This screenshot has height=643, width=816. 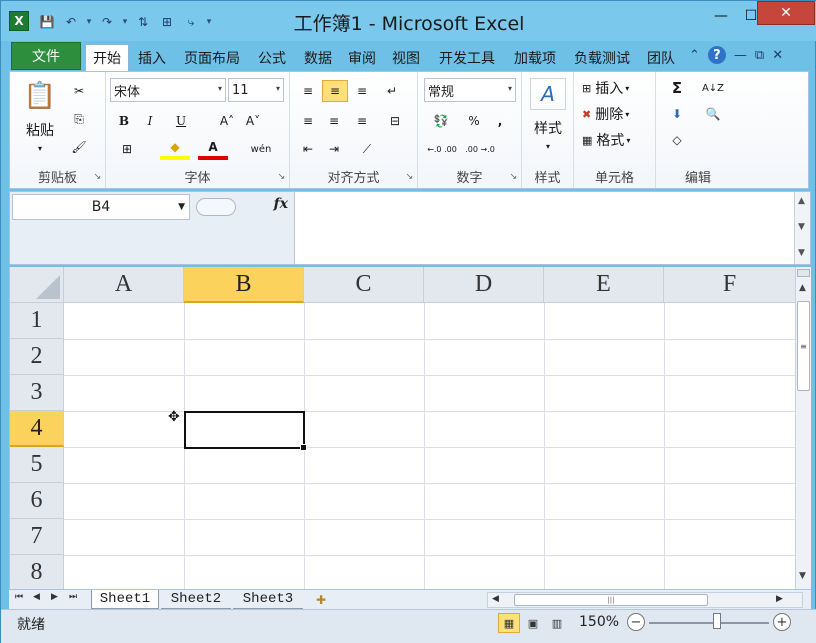 What do you see at coordinates (786, 13) in the screenshot?
I see `close-button: ✕` at bounding box center [786, 13].